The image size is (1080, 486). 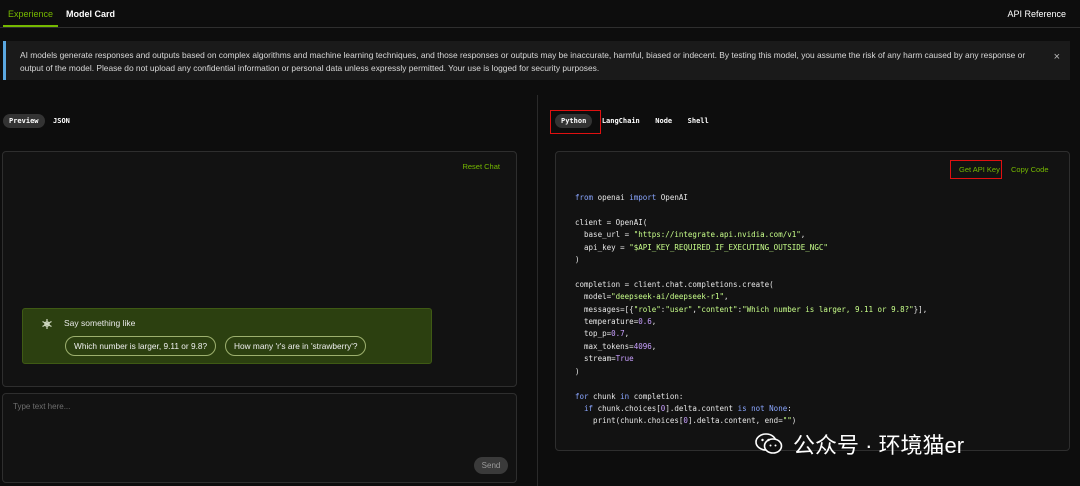 I want to click on reset-chat-button: Reset Chat, so click(x=481, y=166).